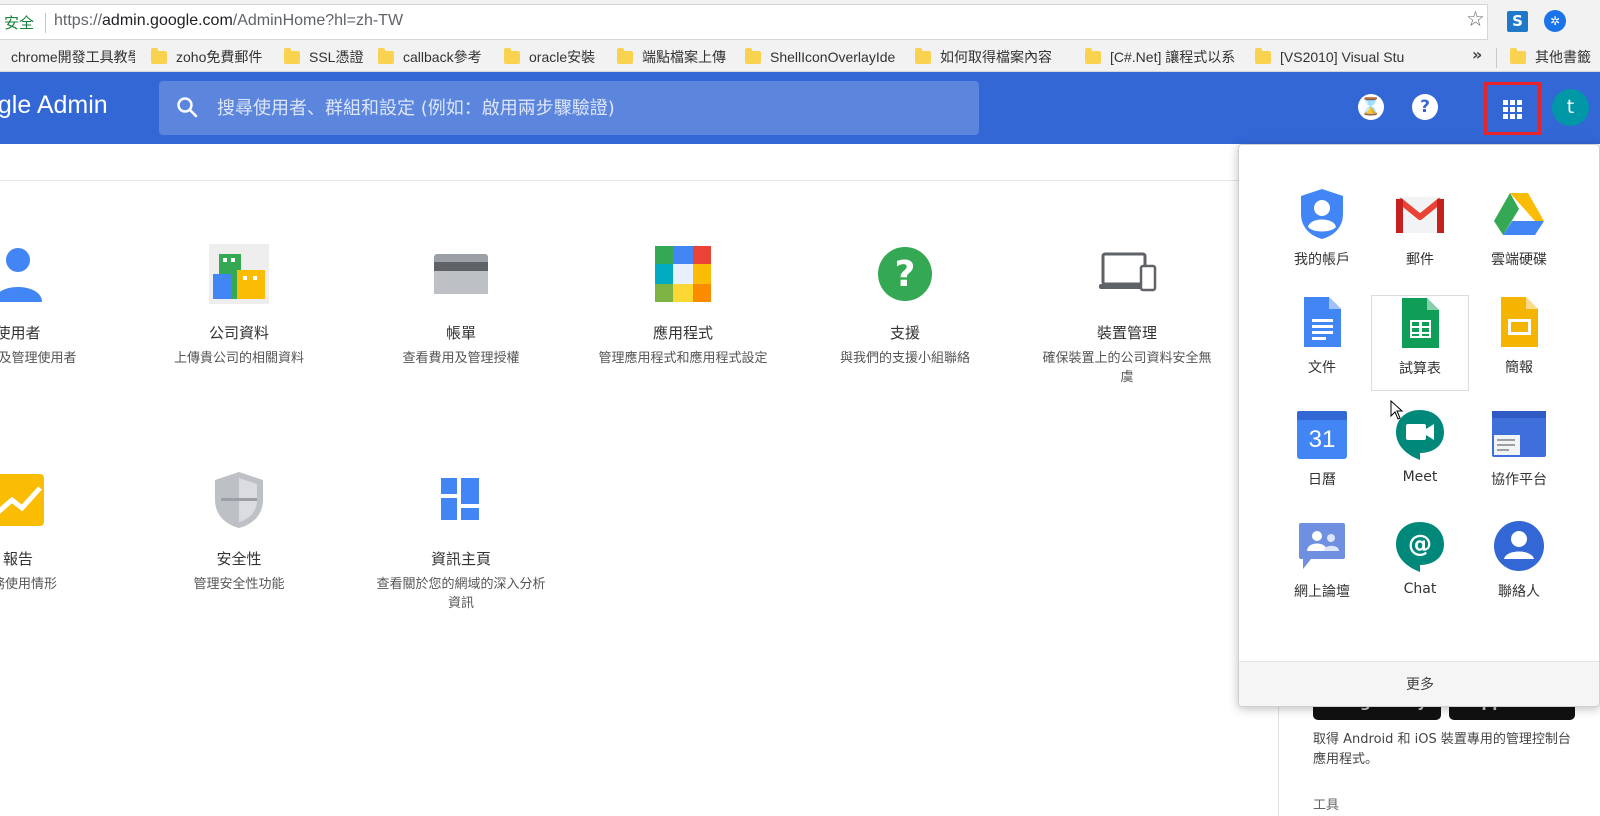  I want to click on app-label: 郵件, so click(1420, 260).